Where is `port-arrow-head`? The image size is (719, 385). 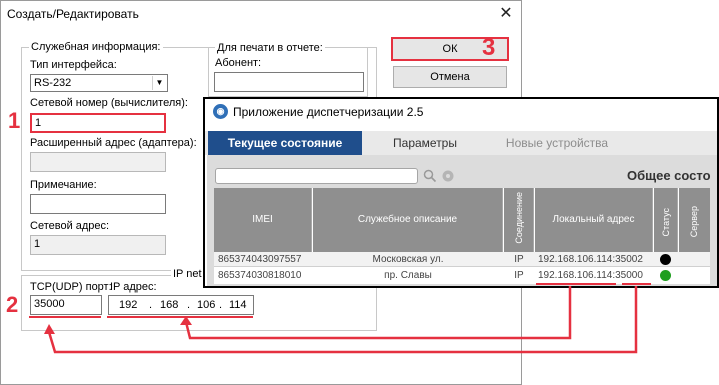 port-arrow-head is located at coordinates (49, 329).